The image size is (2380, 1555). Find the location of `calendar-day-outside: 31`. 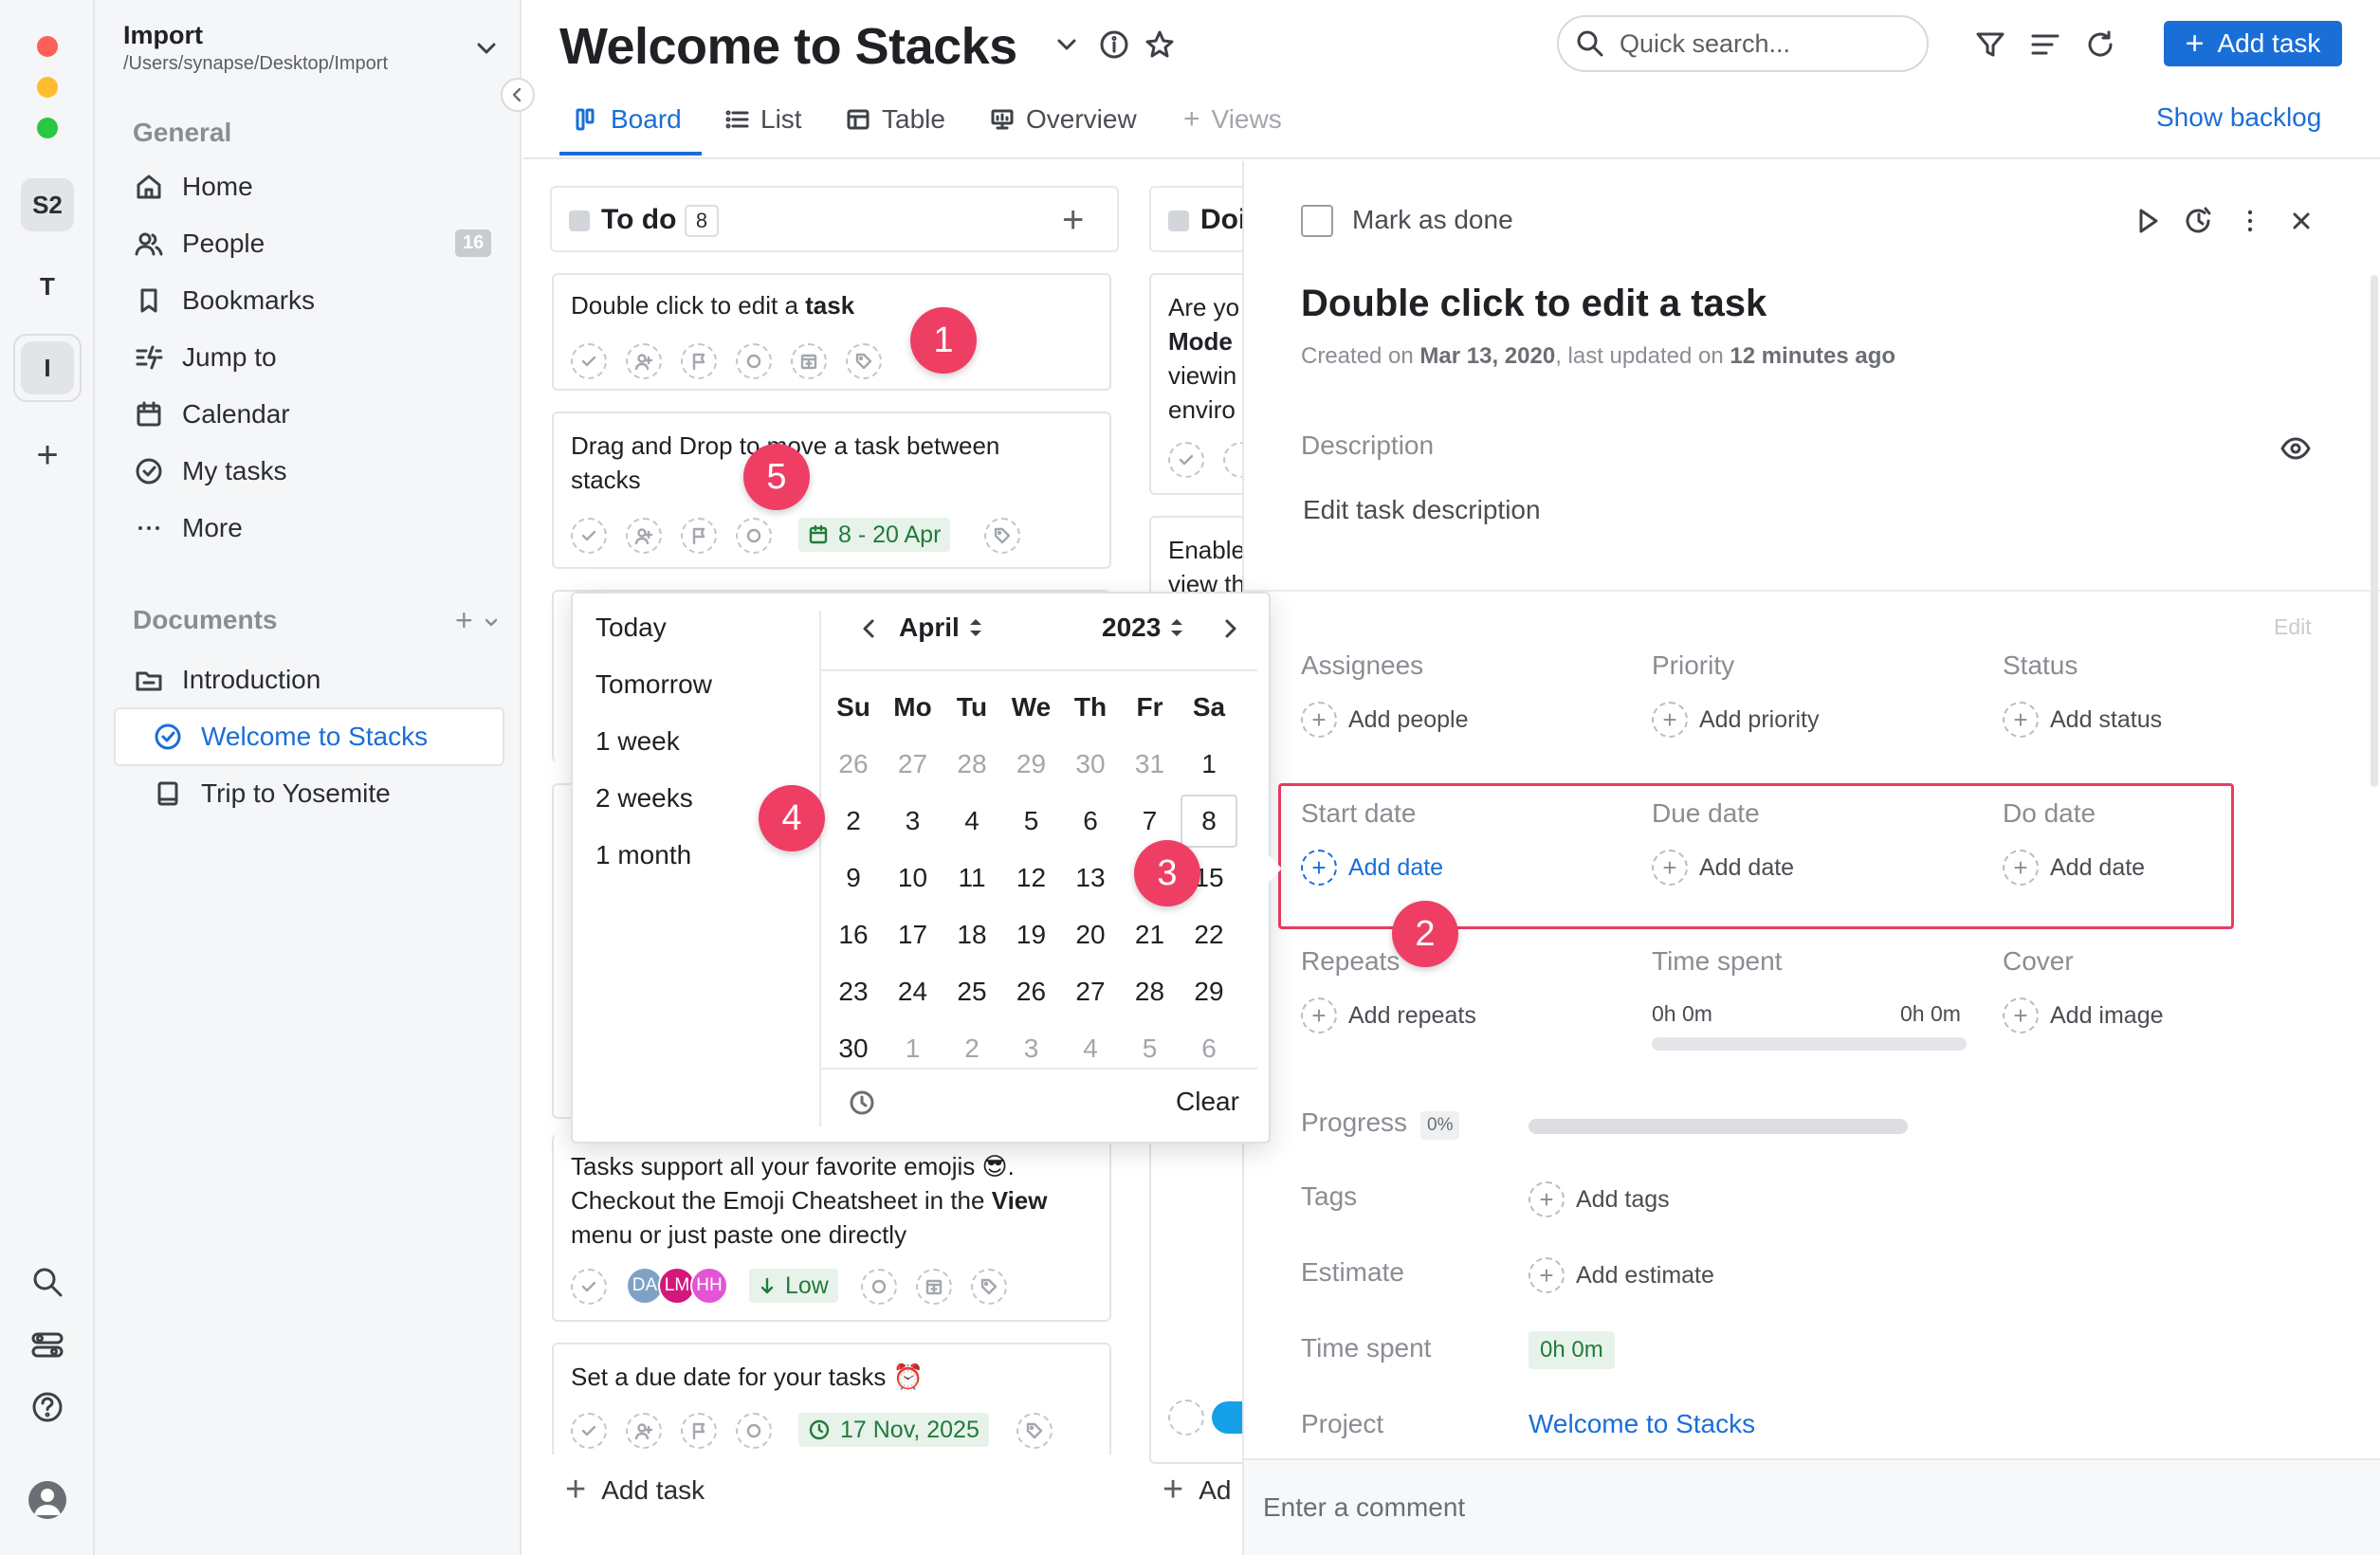

calendar-day-outside: 31 is located at coordinates (1150, 764).